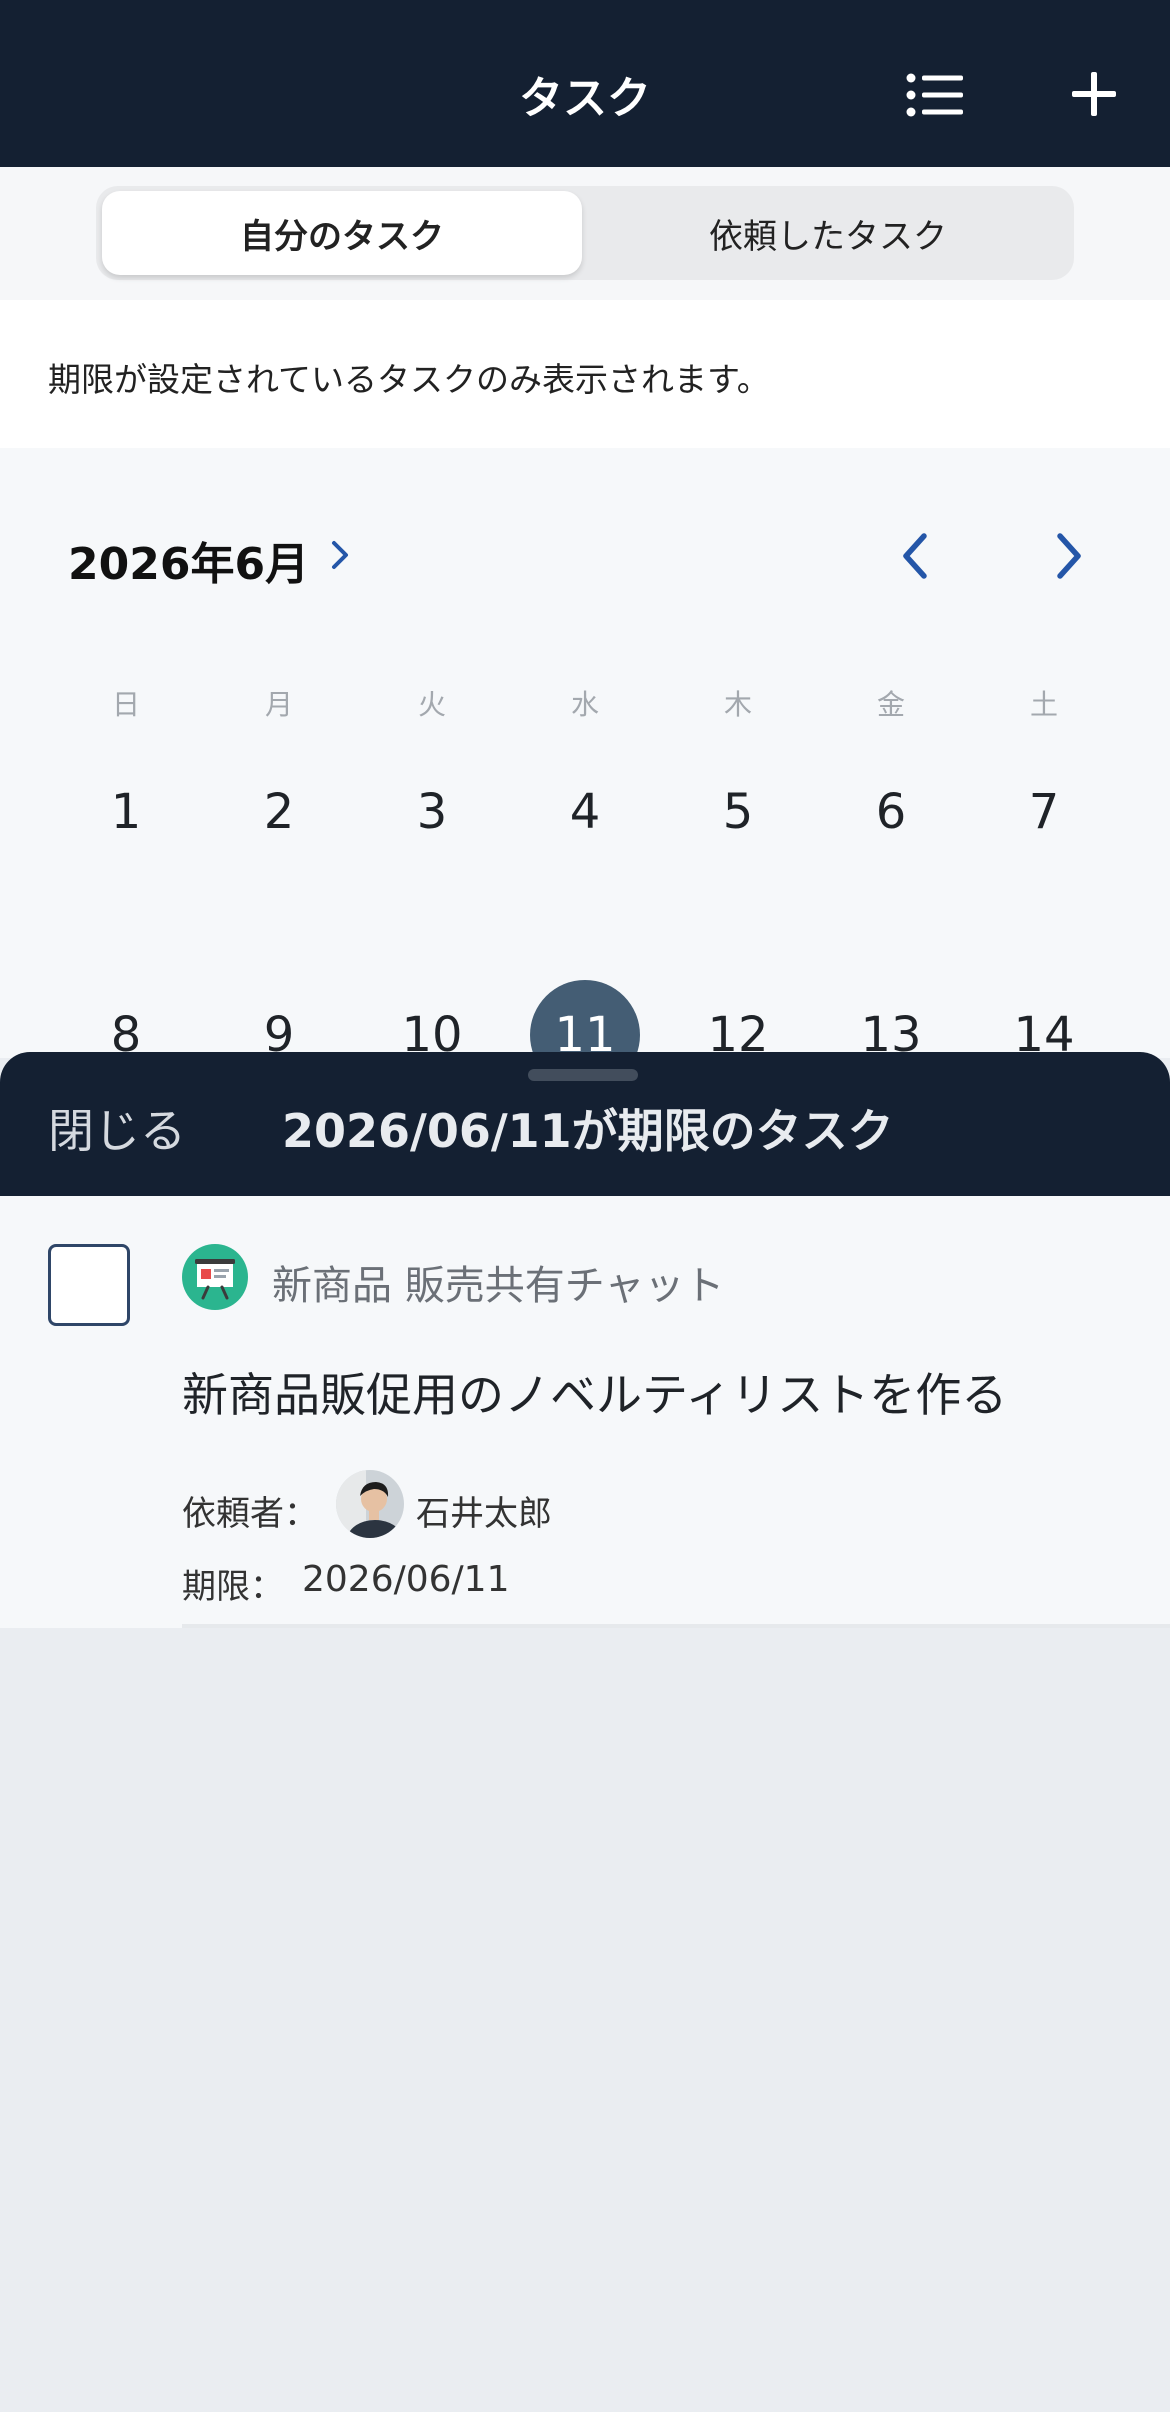 This screenshot has height=2412, width=1170. I want to click on weekday-label: 金, so click(890, 704).